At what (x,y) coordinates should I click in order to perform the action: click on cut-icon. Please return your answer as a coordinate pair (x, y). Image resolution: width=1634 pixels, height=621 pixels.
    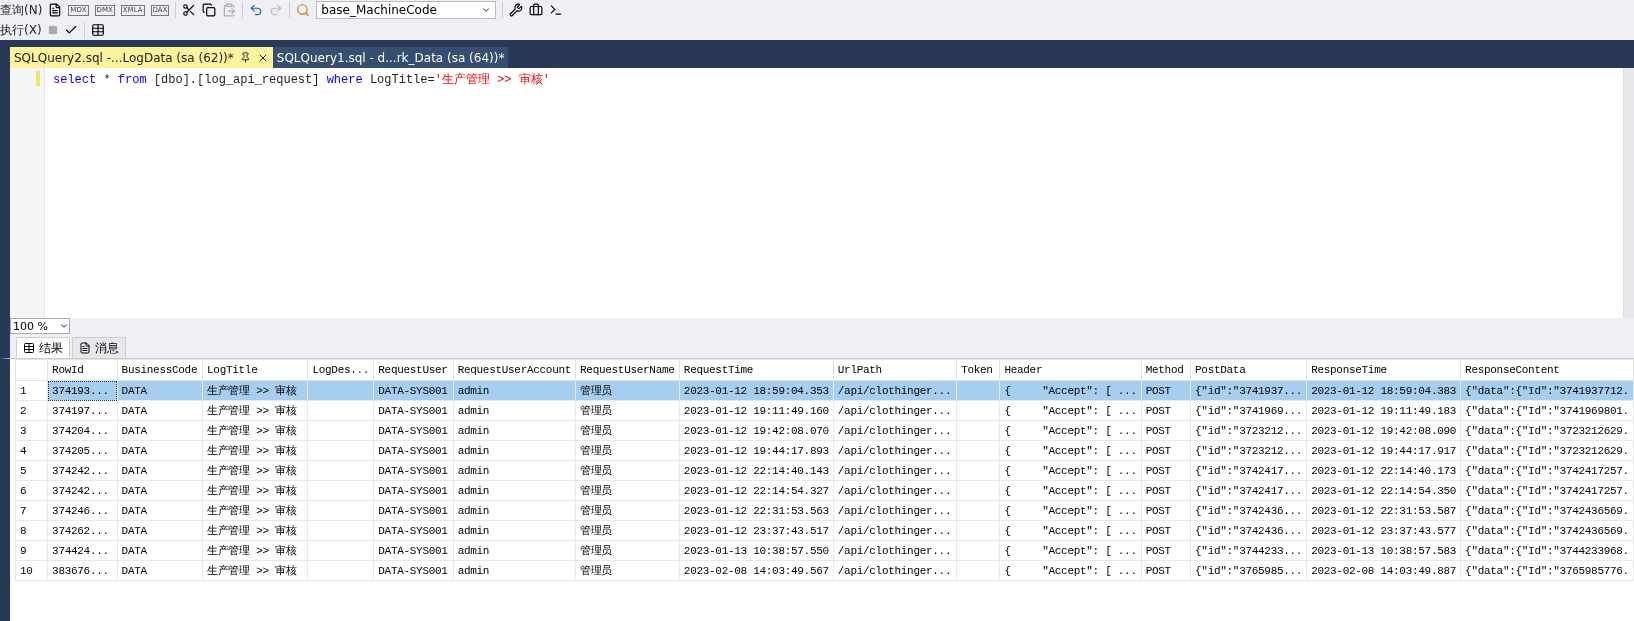
    Looking at the image, I should click on (189, 10).